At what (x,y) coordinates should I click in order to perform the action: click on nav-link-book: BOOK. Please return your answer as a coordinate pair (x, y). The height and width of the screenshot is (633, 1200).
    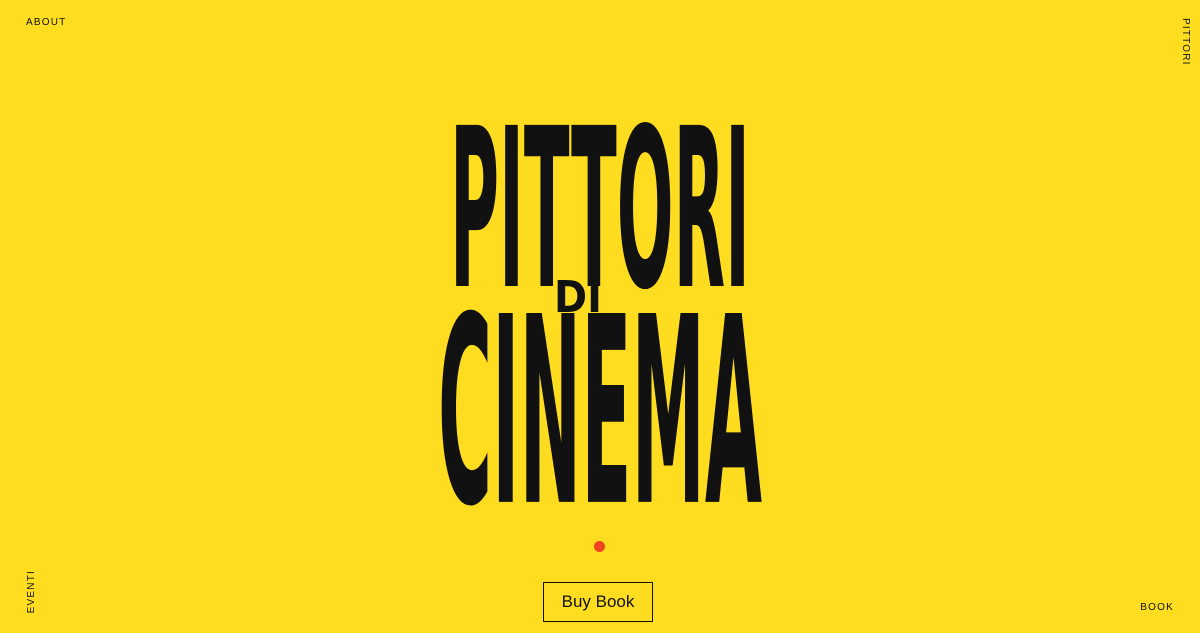
    Looking at the image, I should click on (1157, 607).